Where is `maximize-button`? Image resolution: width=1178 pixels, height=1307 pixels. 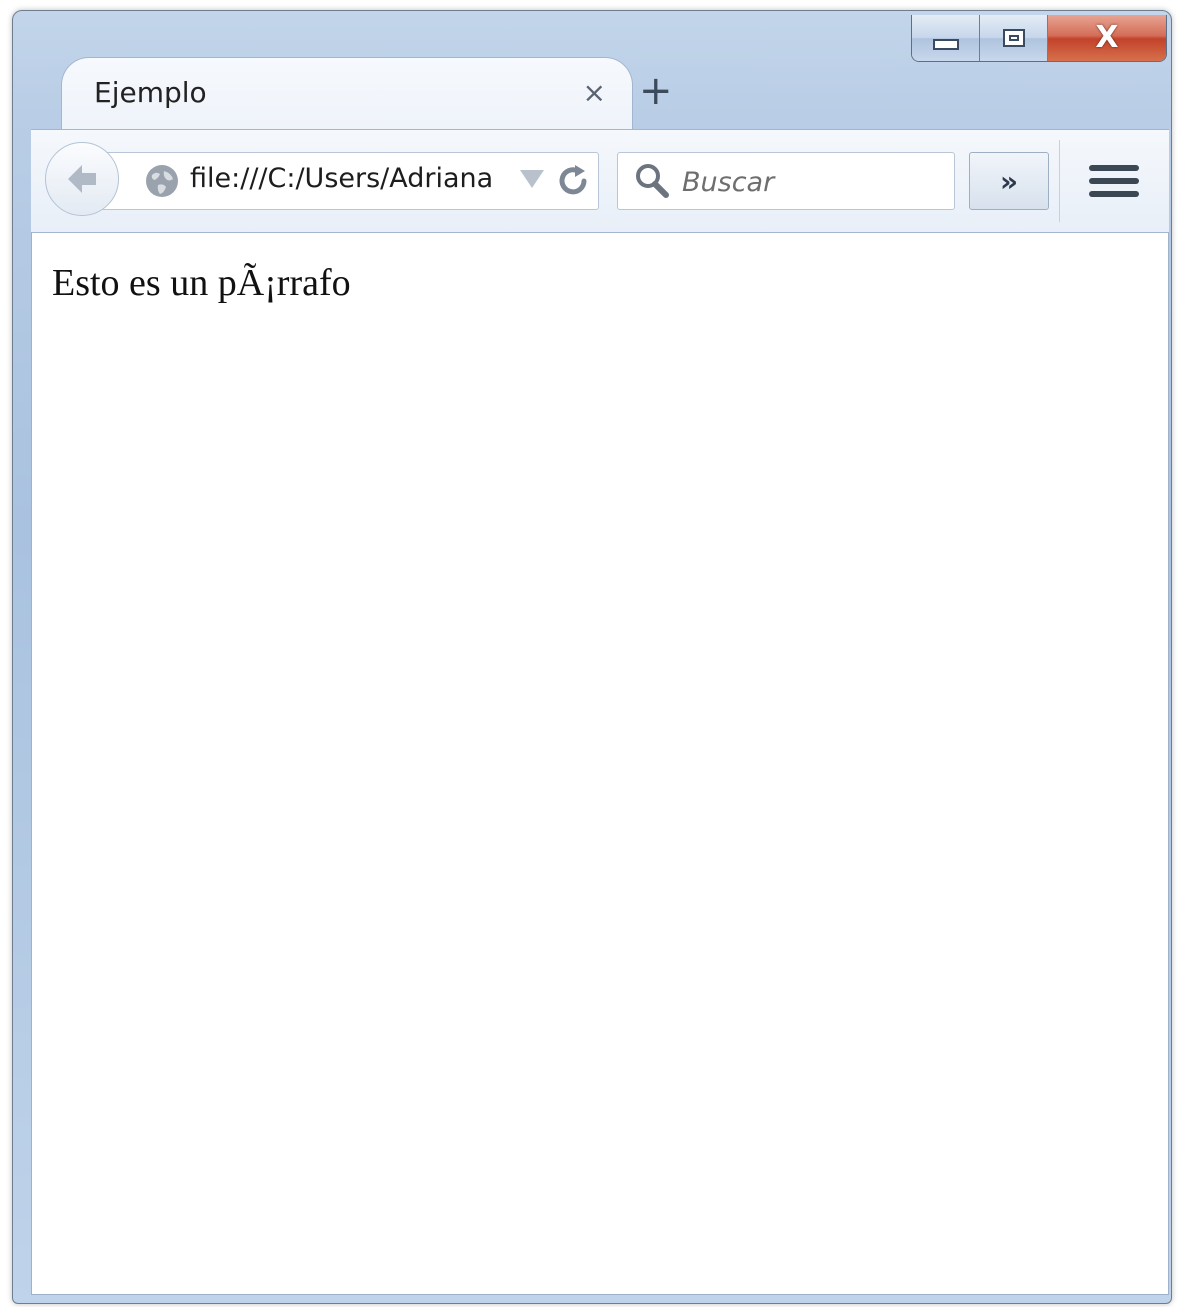
maximize-button is located at coordinates (1014, 38).